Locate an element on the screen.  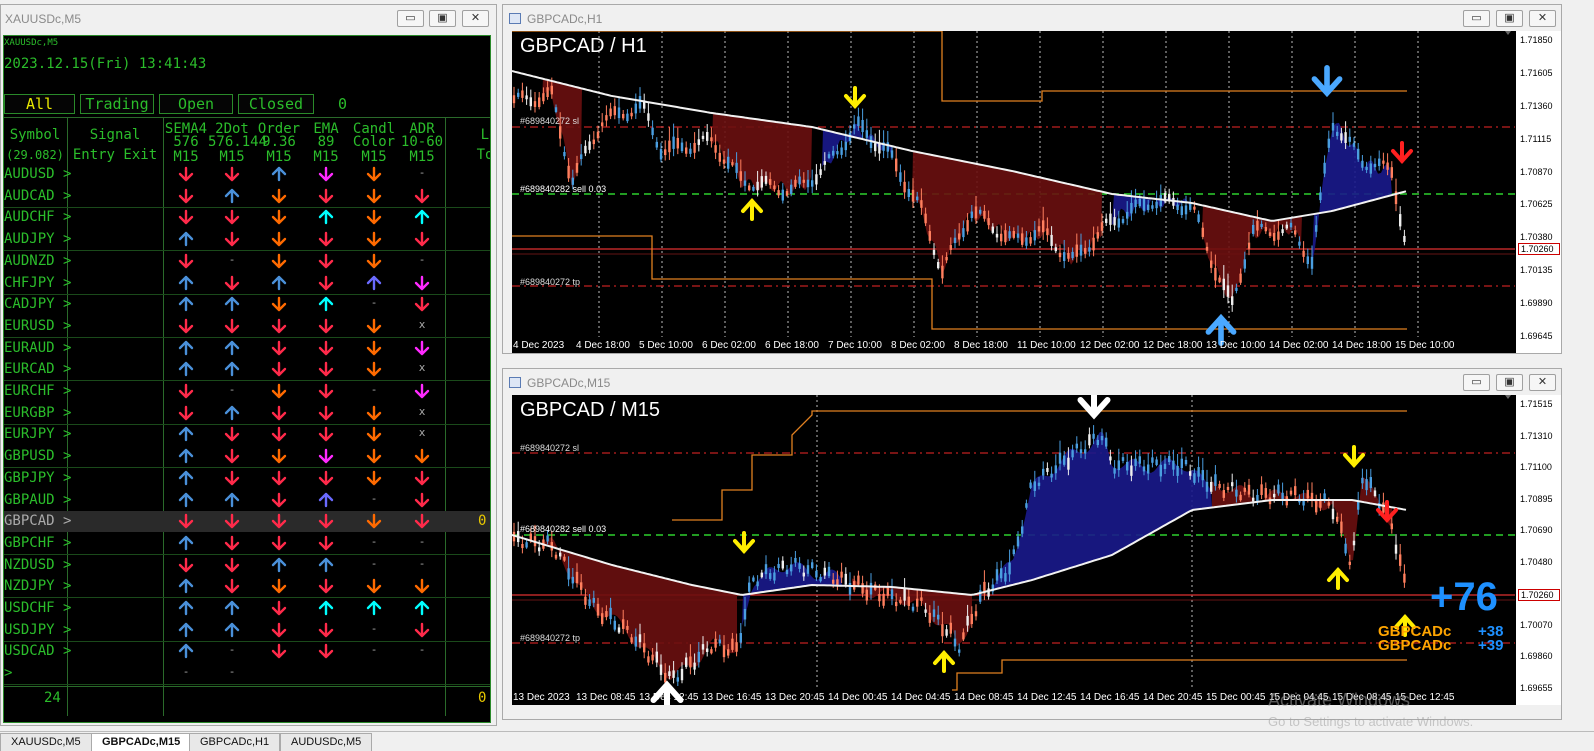
dashboard-titlebar: XAUUSDc,M5 ▭ ▣ ✕ is located at coordinates (248, 18).